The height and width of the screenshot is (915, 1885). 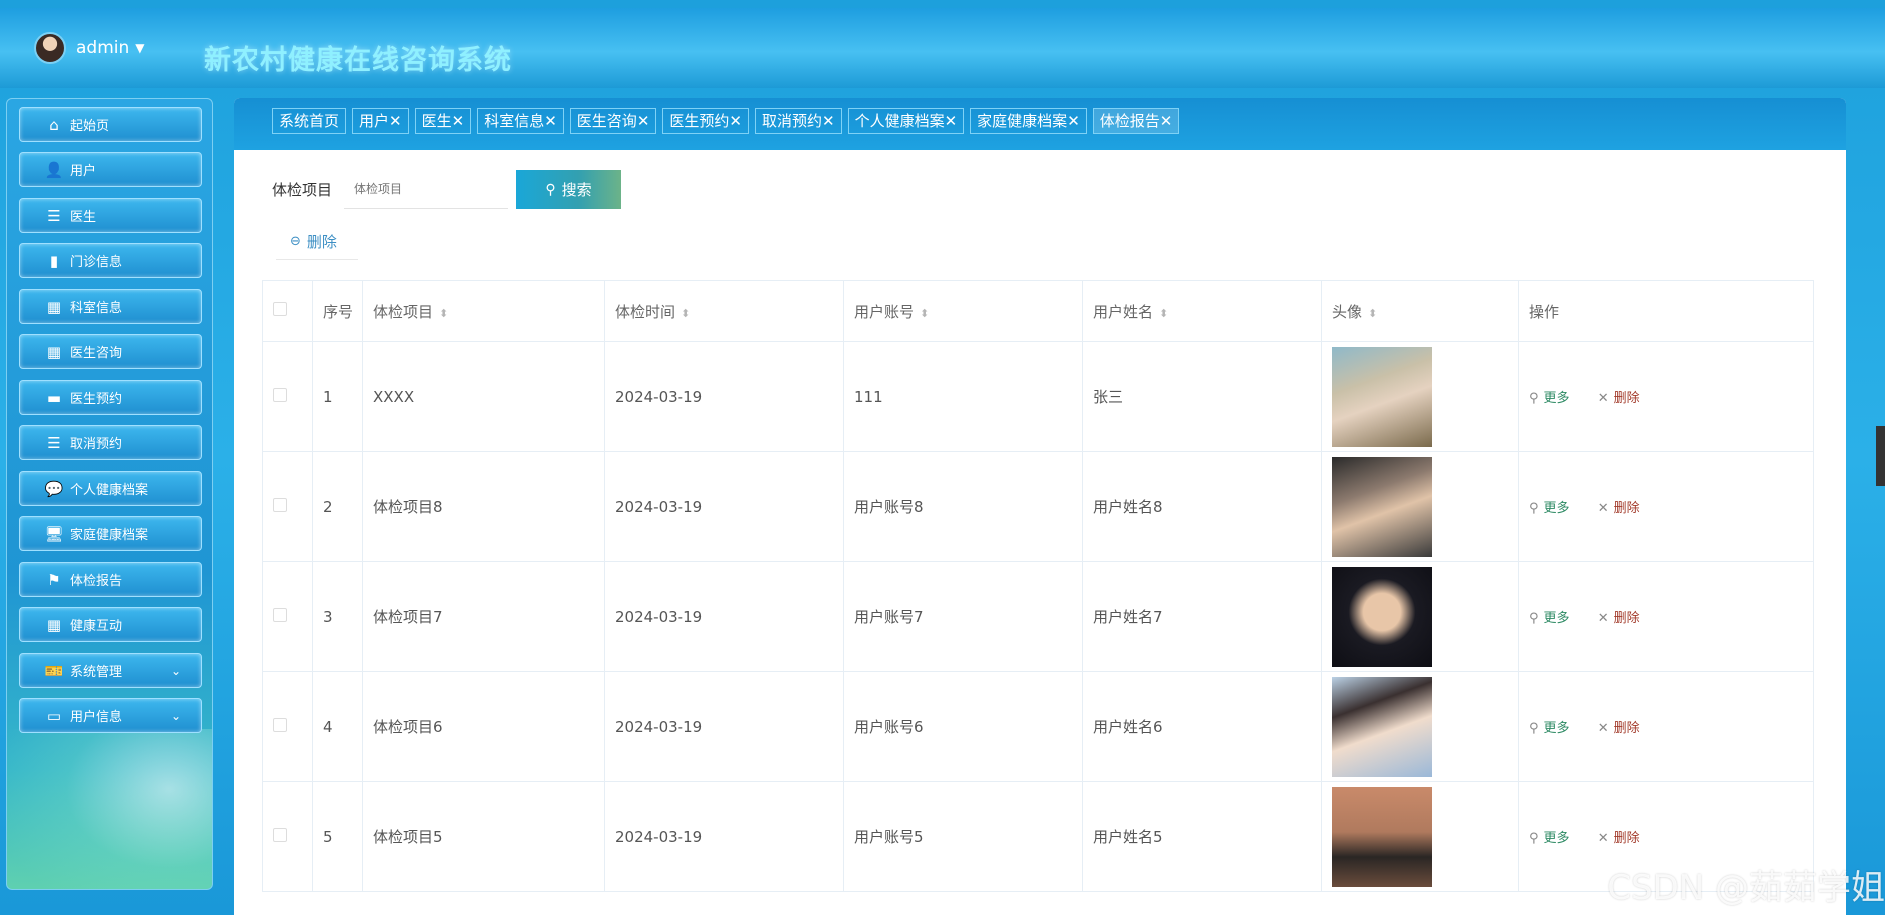 I want to click on cell-name: 用户姓名6, so click(x=1202, y=726).